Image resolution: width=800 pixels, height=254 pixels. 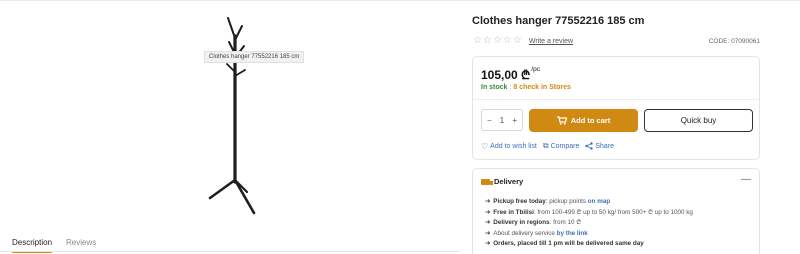 What do you see at coordinates (548, 201) in the screenshot?
I see `list-item: ➔ Pickup free today: pickup points on map` at bounding box center [548, 201].